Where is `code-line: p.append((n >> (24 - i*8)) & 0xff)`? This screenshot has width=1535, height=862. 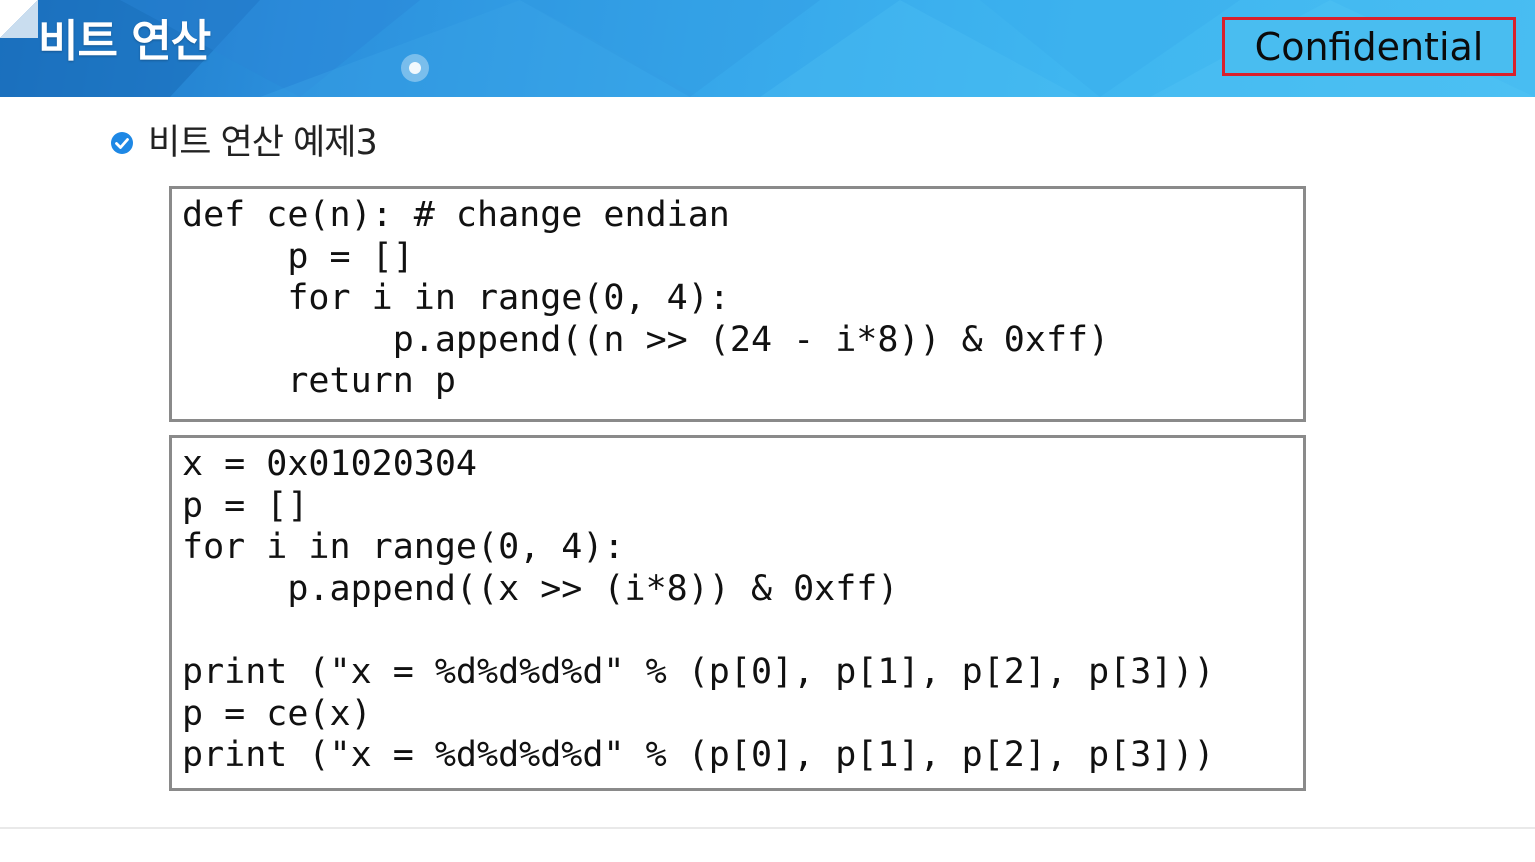 code-line: p.append((n >> (24 - i*8)) & 0xff) is located at coordinates (646, 339).